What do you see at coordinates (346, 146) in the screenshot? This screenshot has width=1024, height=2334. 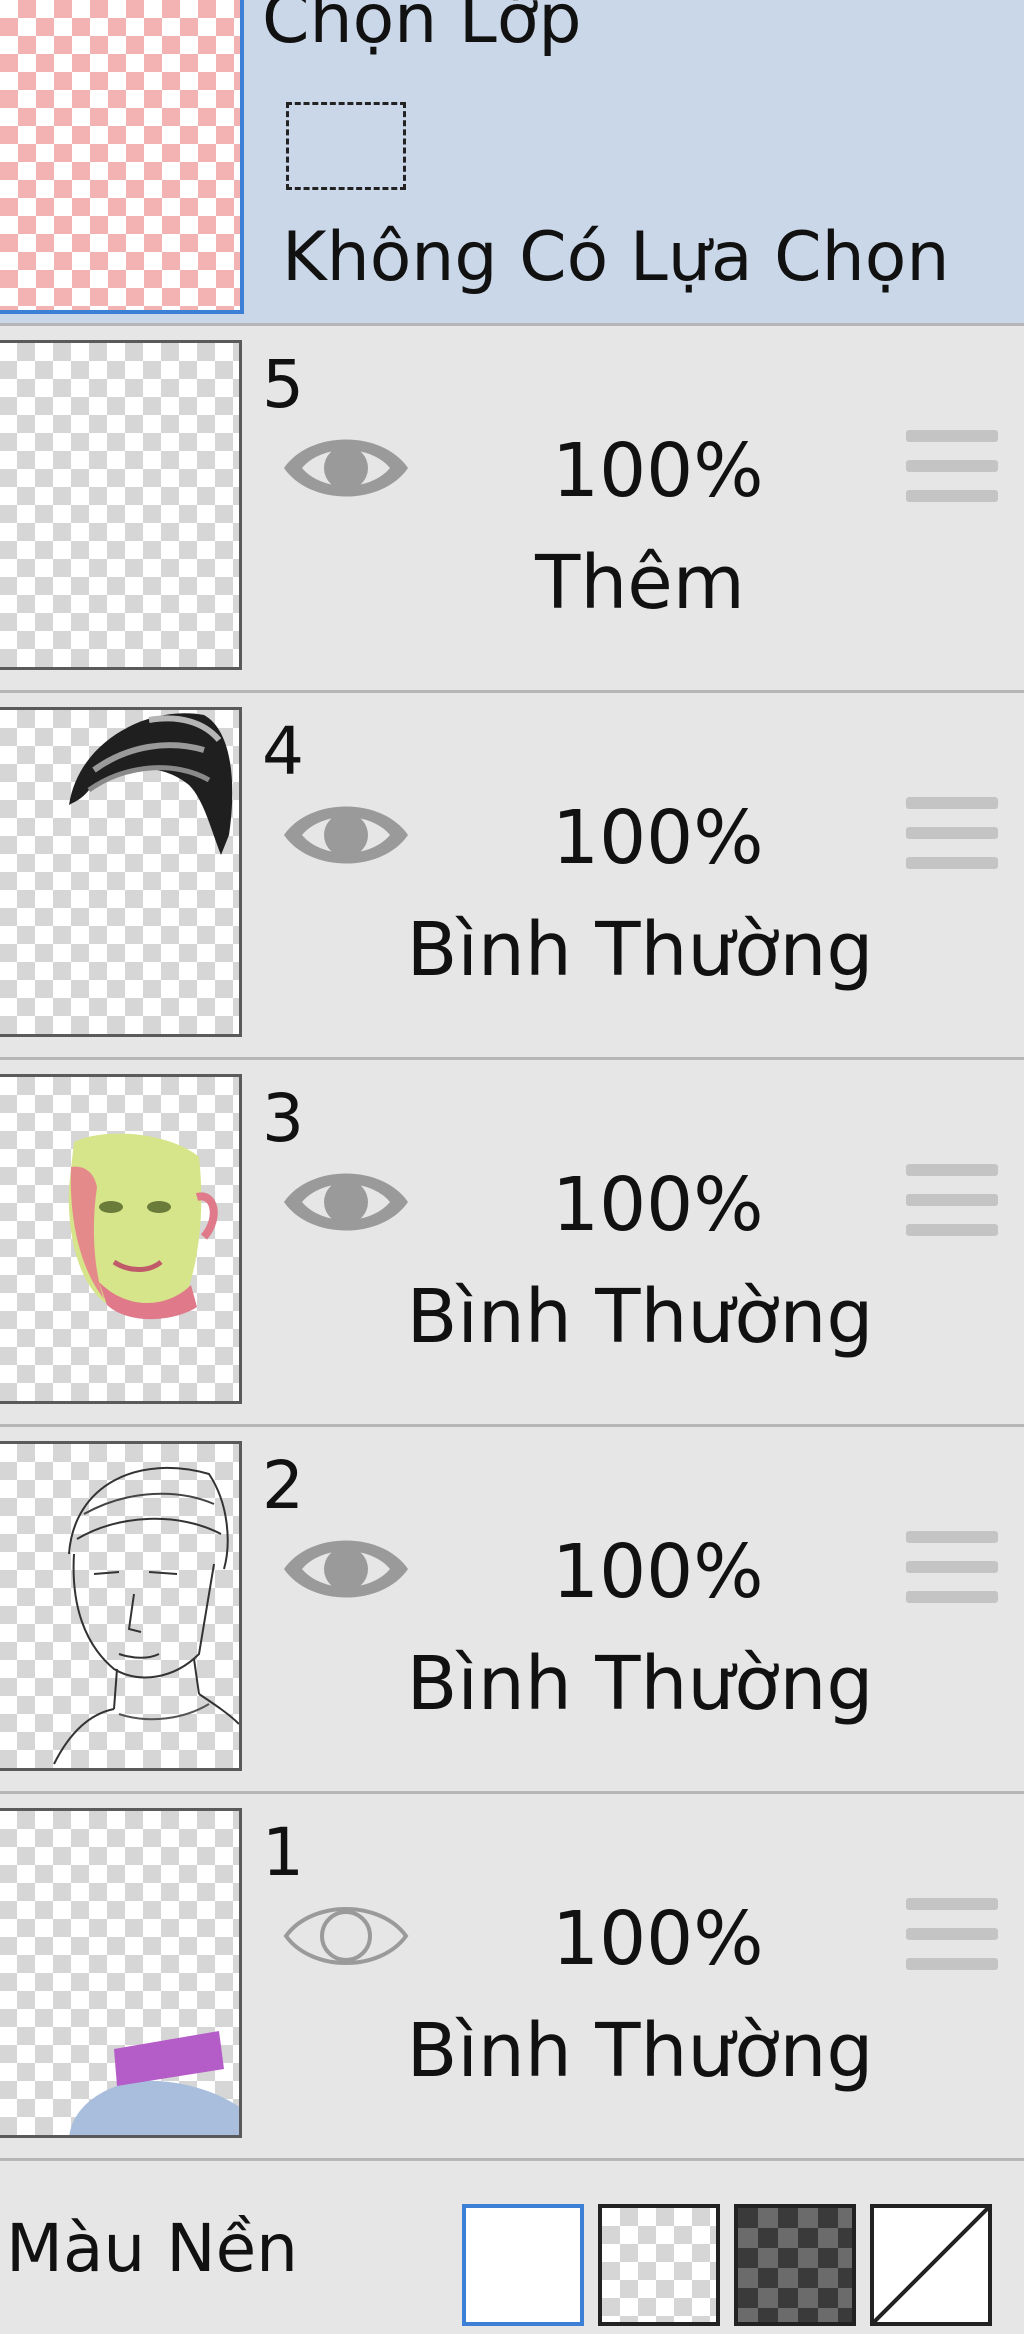 I see `dashed-selection-rect-icon` at bounding box center [346, 146].